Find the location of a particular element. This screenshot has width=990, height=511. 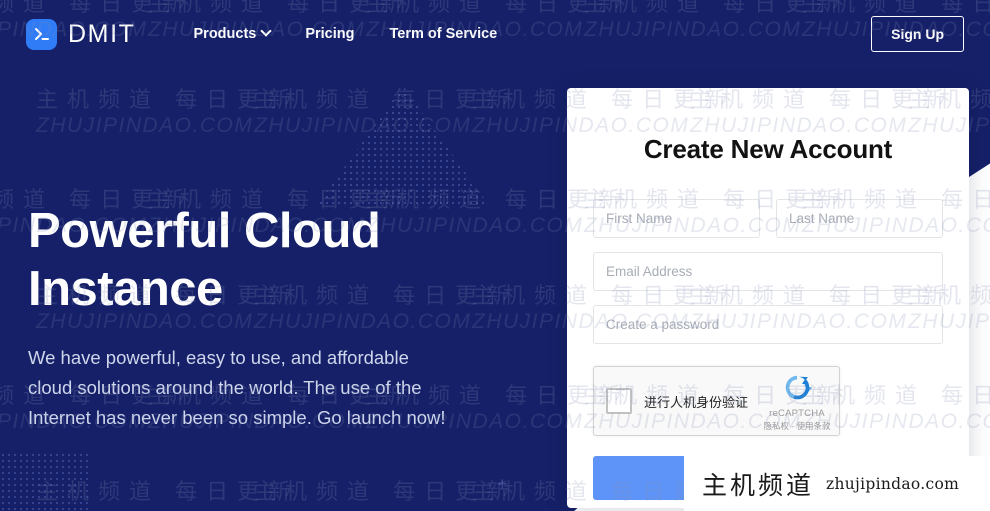

dotted-square-decoration is located at coordinates (45, 481).